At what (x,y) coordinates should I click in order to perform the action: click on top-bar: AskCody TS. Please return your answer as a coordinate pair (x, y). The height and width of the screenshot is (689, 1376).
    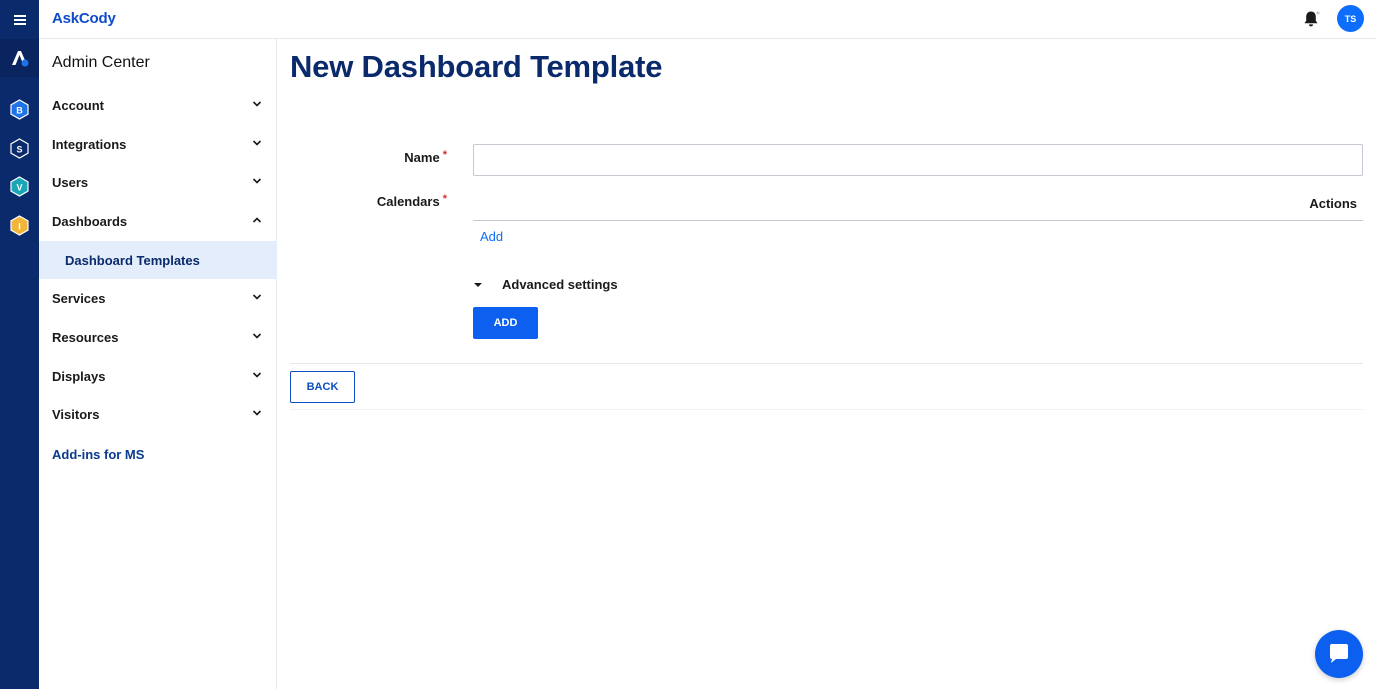
    Looking at the image, I should click on (707, 19).